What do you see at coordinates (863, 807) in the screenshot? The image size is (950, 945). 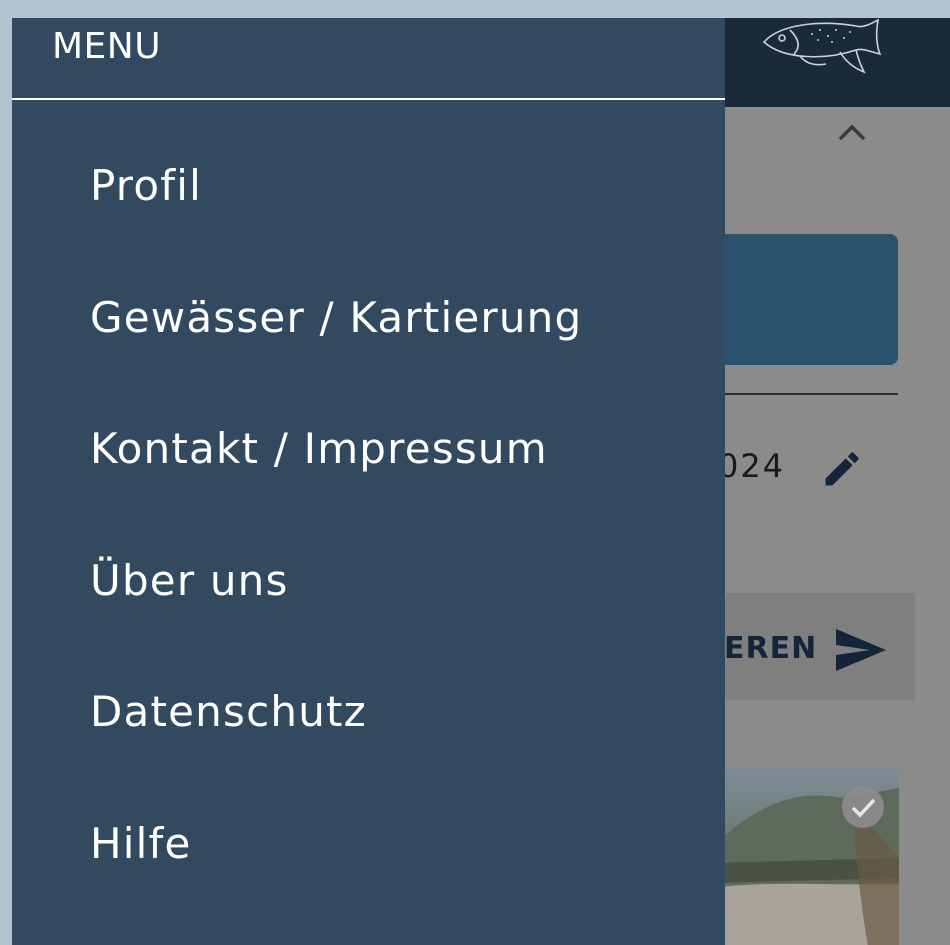 I see `check-circle-icon` at bounding box center [863, 807].